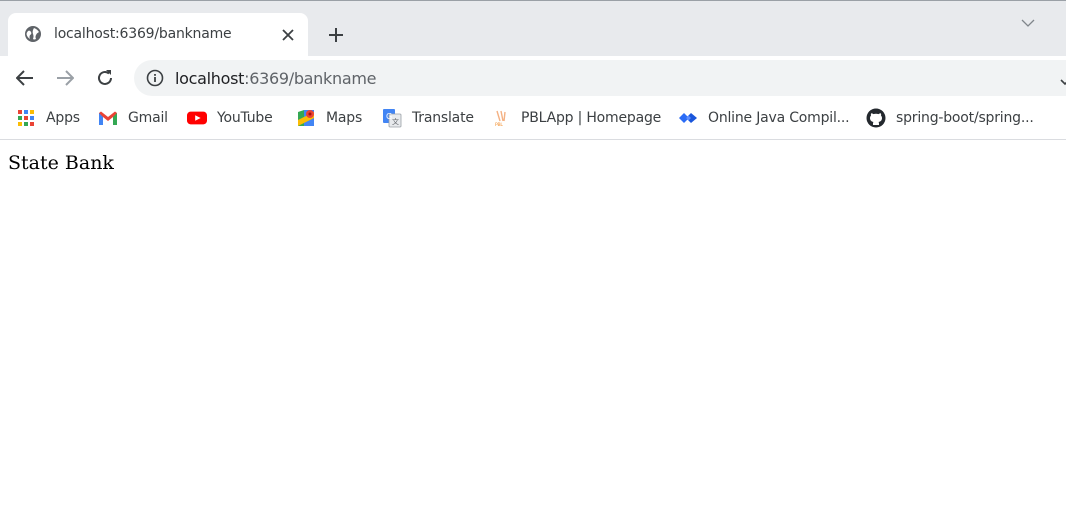  What do you see at coordinates (33, 34) in the screenshot?
I see `globe-icon` at bounding box center [33, 34].